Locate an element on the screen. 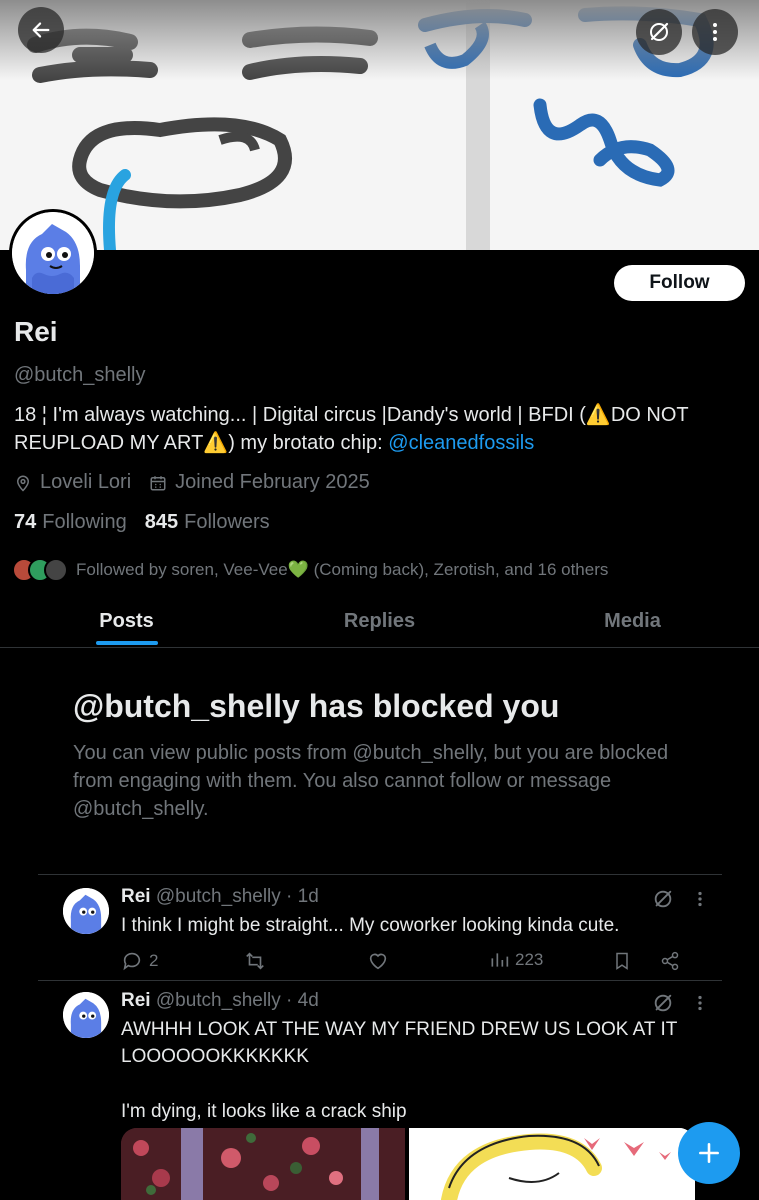 The image size is (759, 1200). bookmark-button is located at coordinates (622, 961).